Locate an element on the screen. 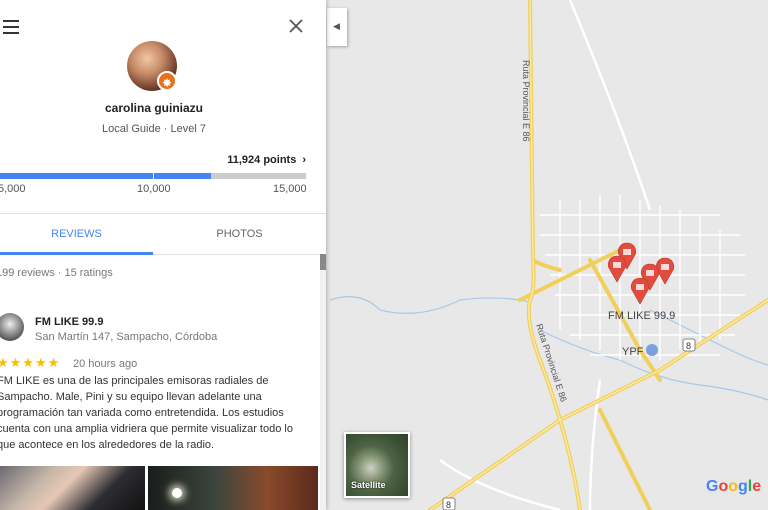 Image resolution: width=768 pixels, height=510 pixels. local-guide-badge-icon: ✸ is located at coordinates (167, 81).